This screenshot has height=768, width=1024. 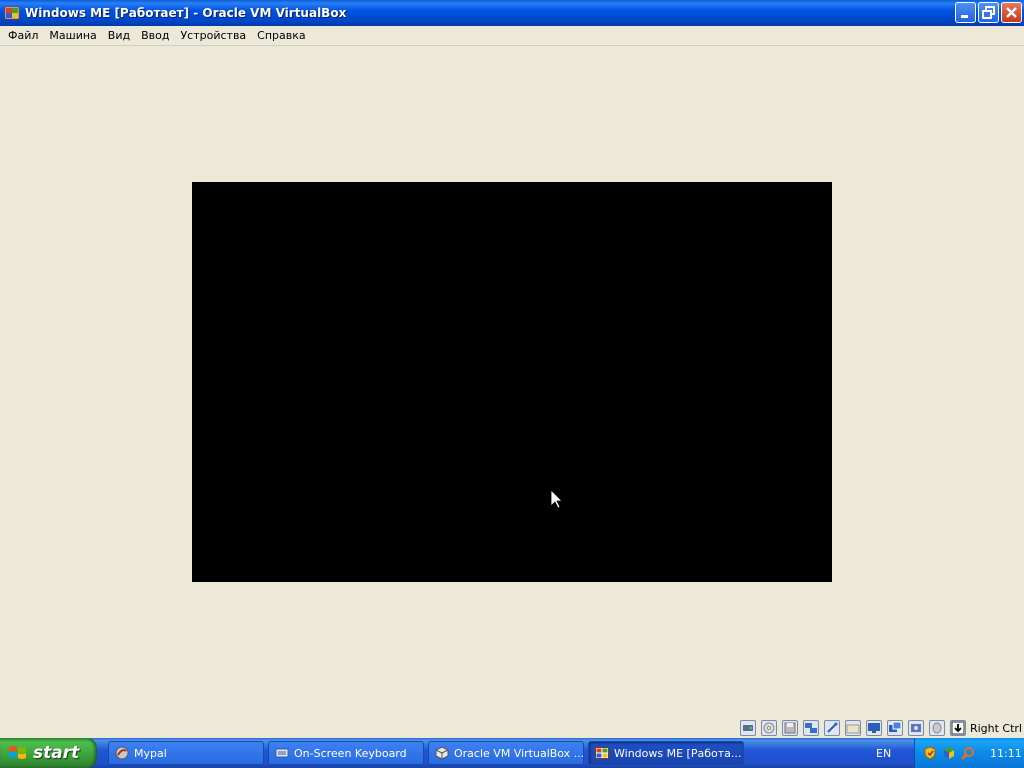 What do you see at coordinates (72, 36) in the screenshot?
I see `menu-machine: Машина` at bounding box center [72, 36].